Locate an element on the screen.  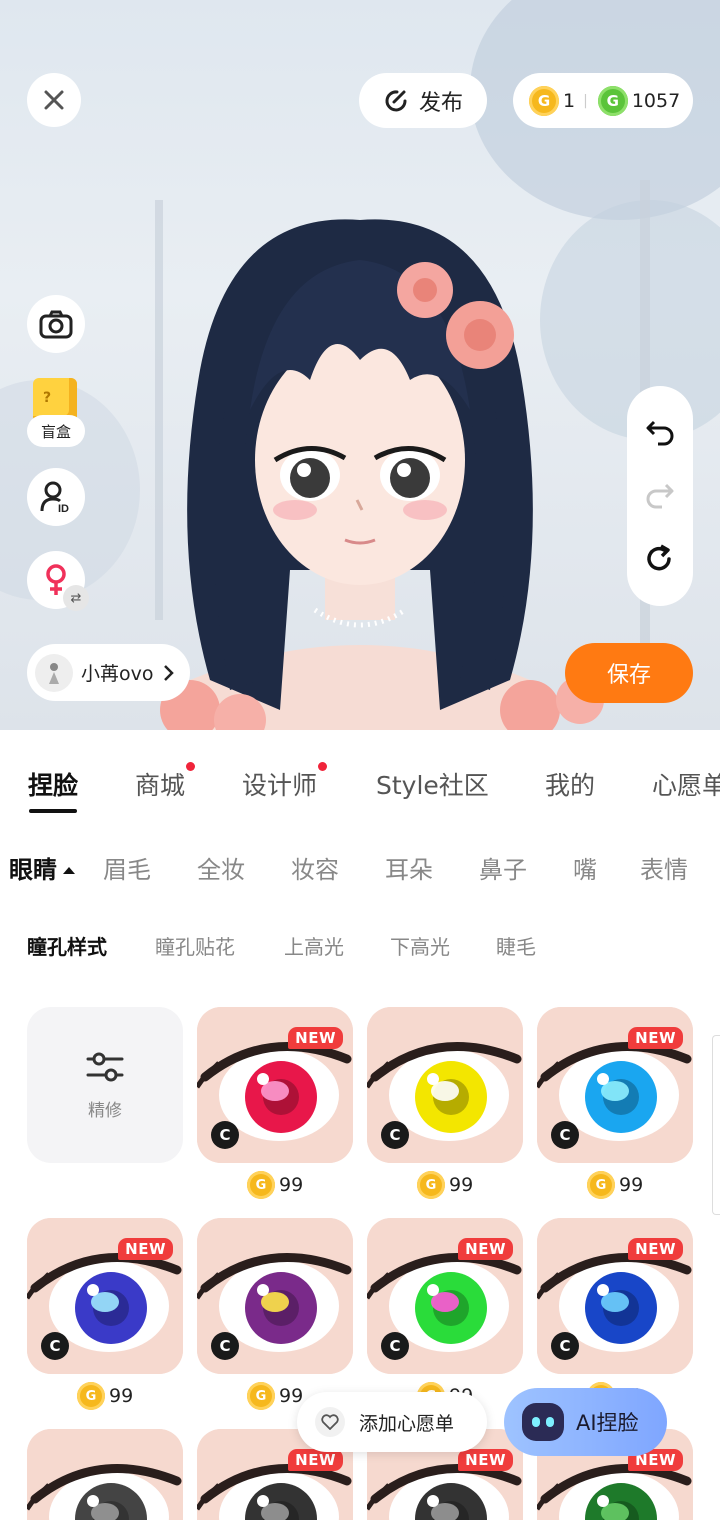
subtab-expression: 表情 is located at coordinates (664, 867).